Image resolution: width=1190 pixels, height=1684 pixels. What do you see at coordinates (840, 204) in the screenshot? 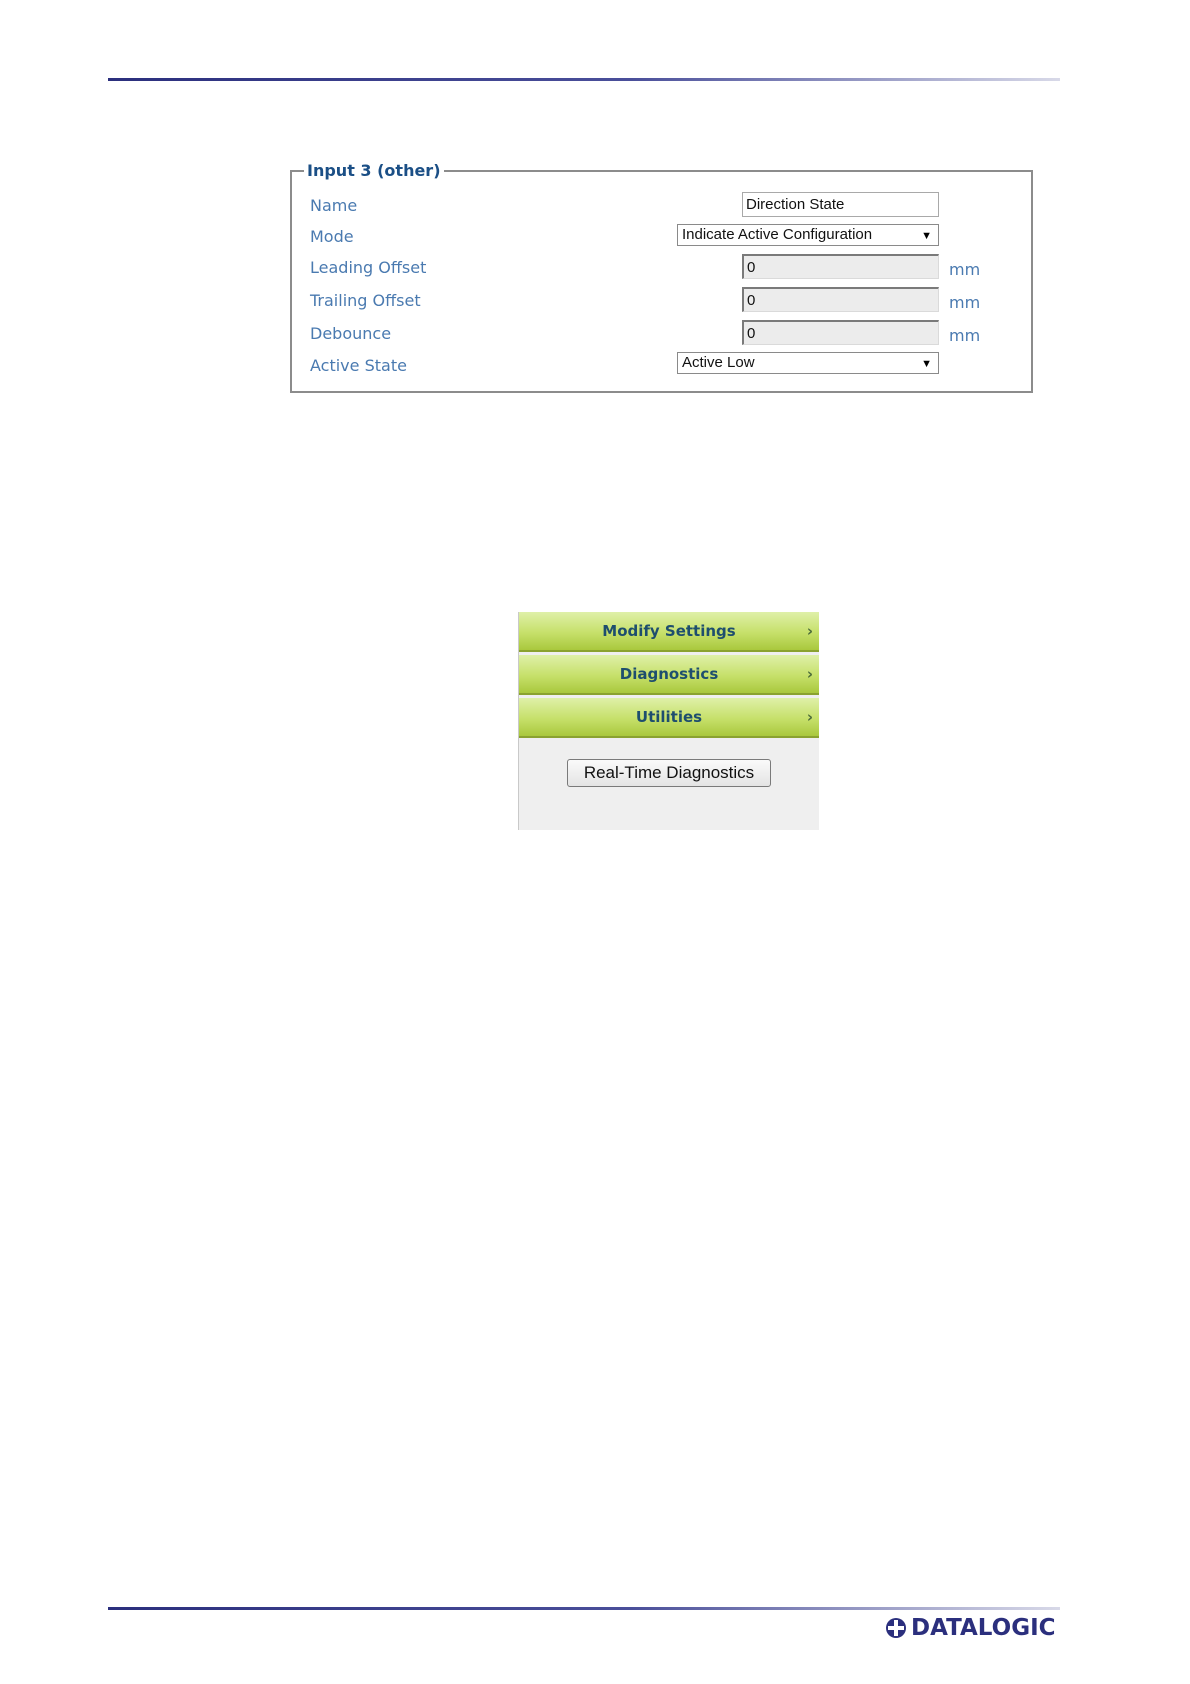
I see `name-input: Direction State` at bounding box center [840, 204].